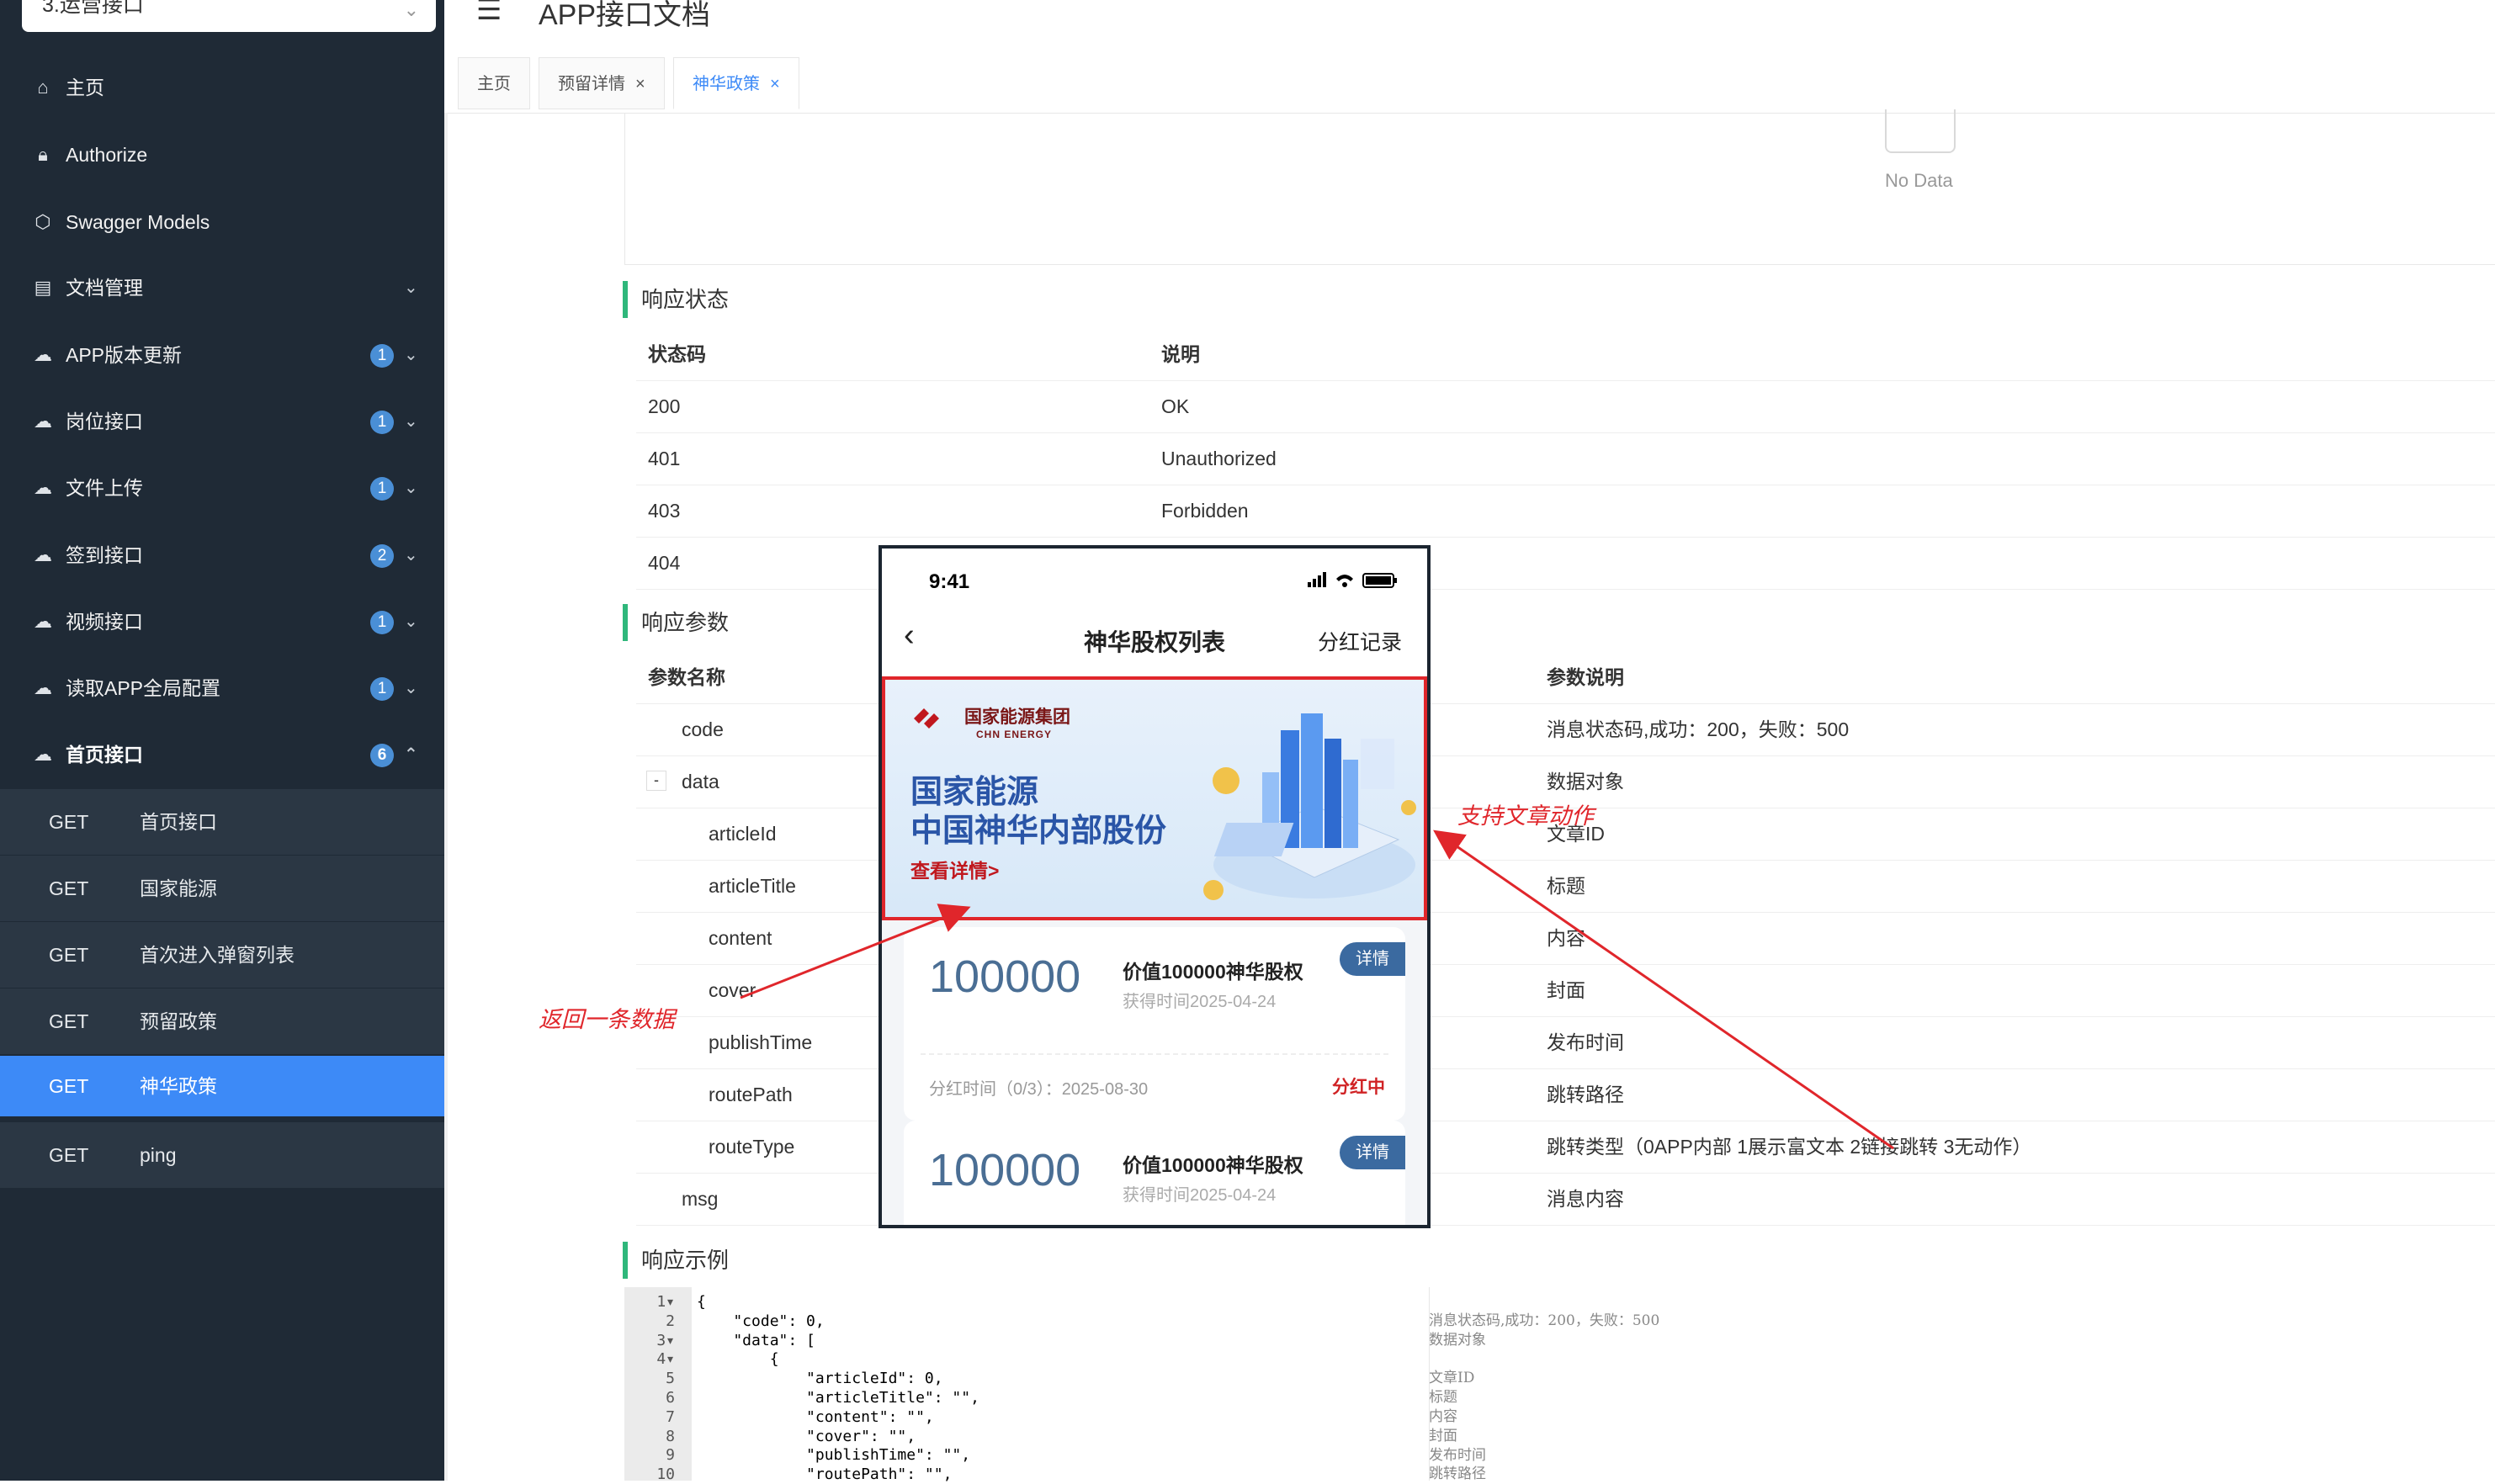  What do you see at coordinates (855, 951) in the screenshot?
I see `arrow-left` at bounding box center [855, 951].